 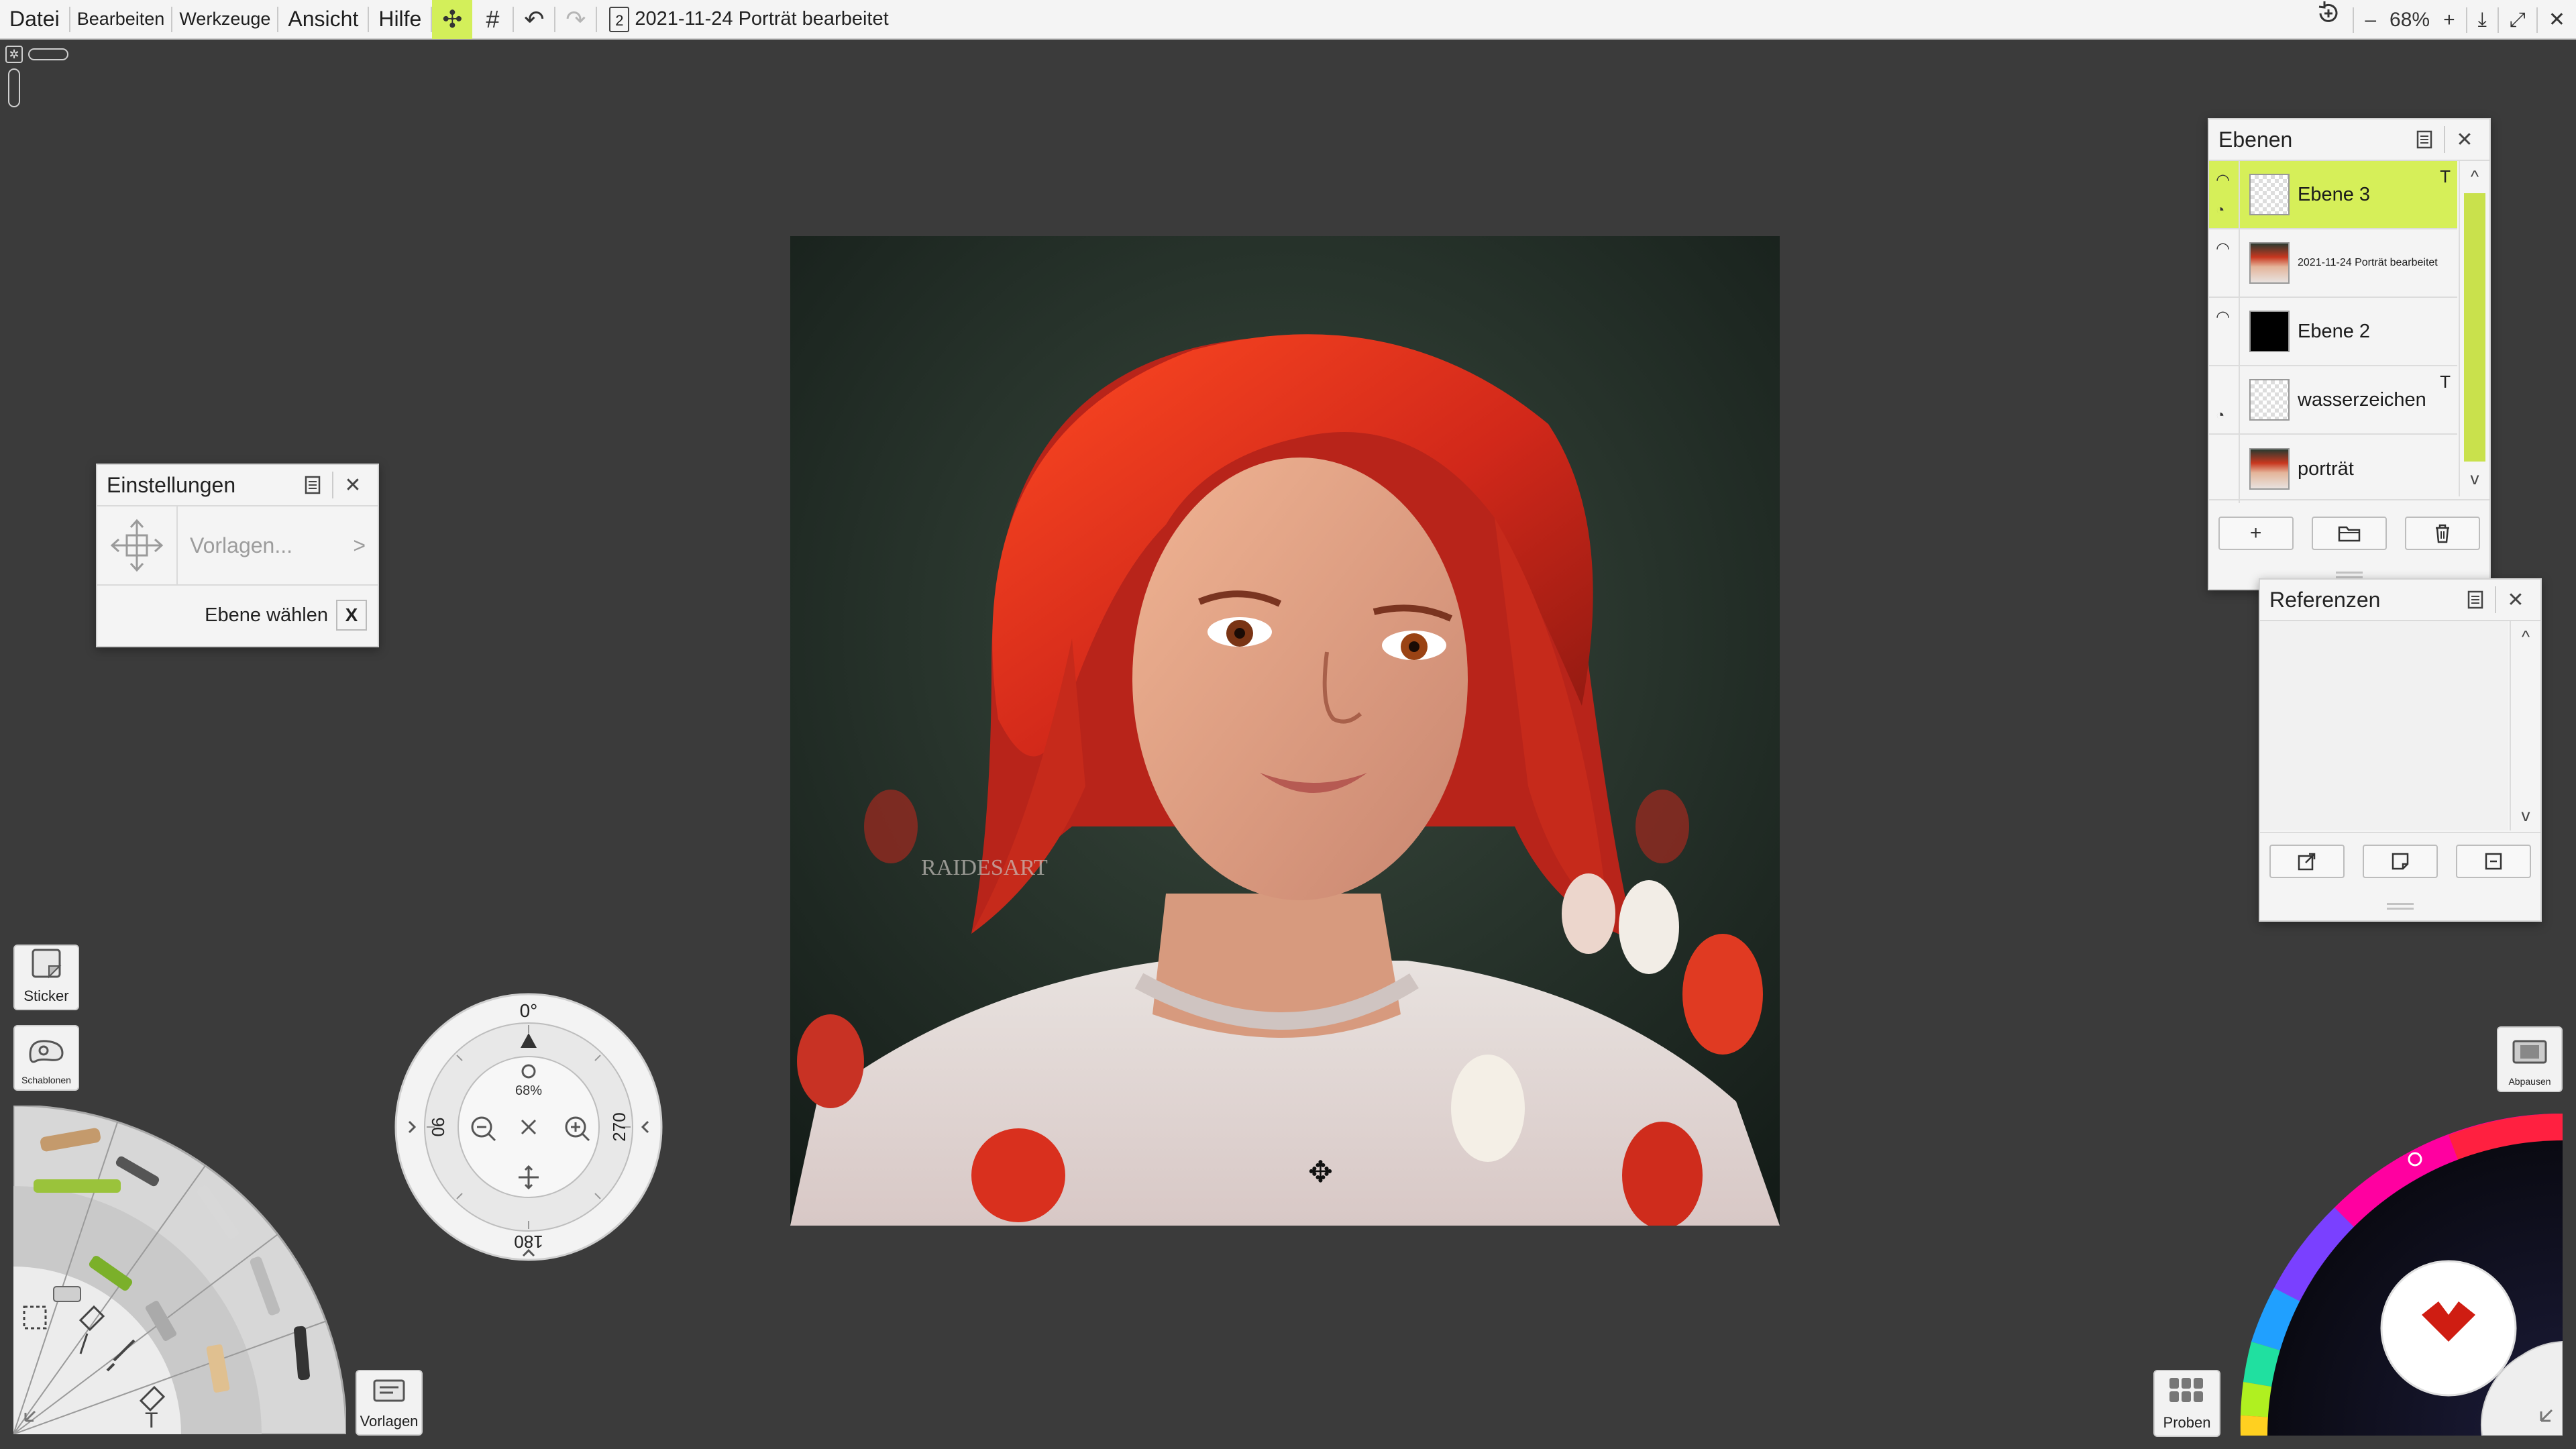 I want to click on scroll-thumb, so click(x=2474, y=327).